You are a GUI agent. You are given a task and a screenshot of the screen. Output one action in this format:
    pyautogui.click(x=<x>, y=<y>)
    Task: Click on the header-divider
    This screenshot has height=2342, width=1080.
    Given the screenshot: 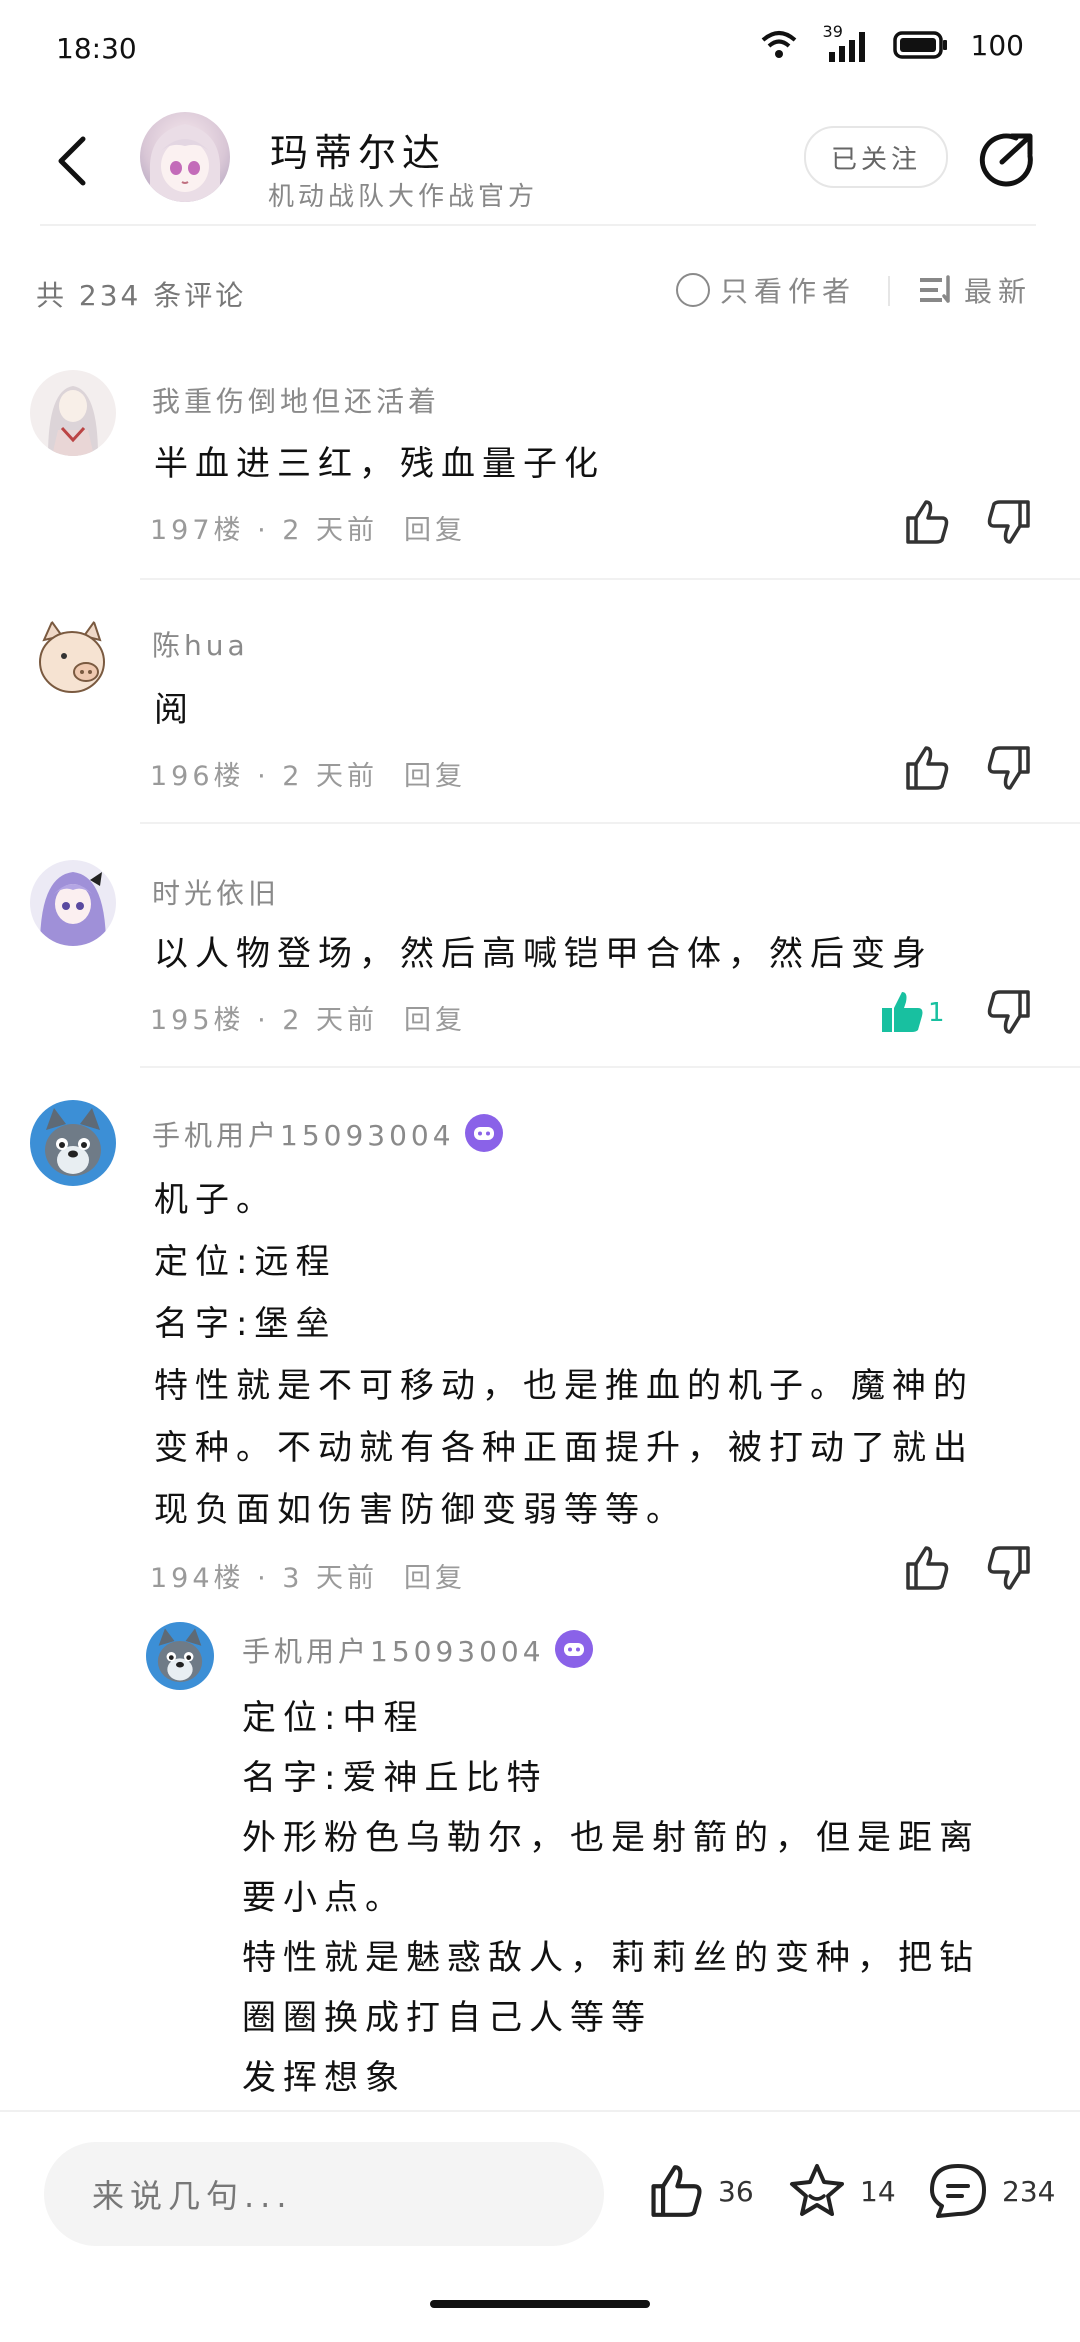 What is the action you would take?
    pyautogui.click(x=538, y=225)
    